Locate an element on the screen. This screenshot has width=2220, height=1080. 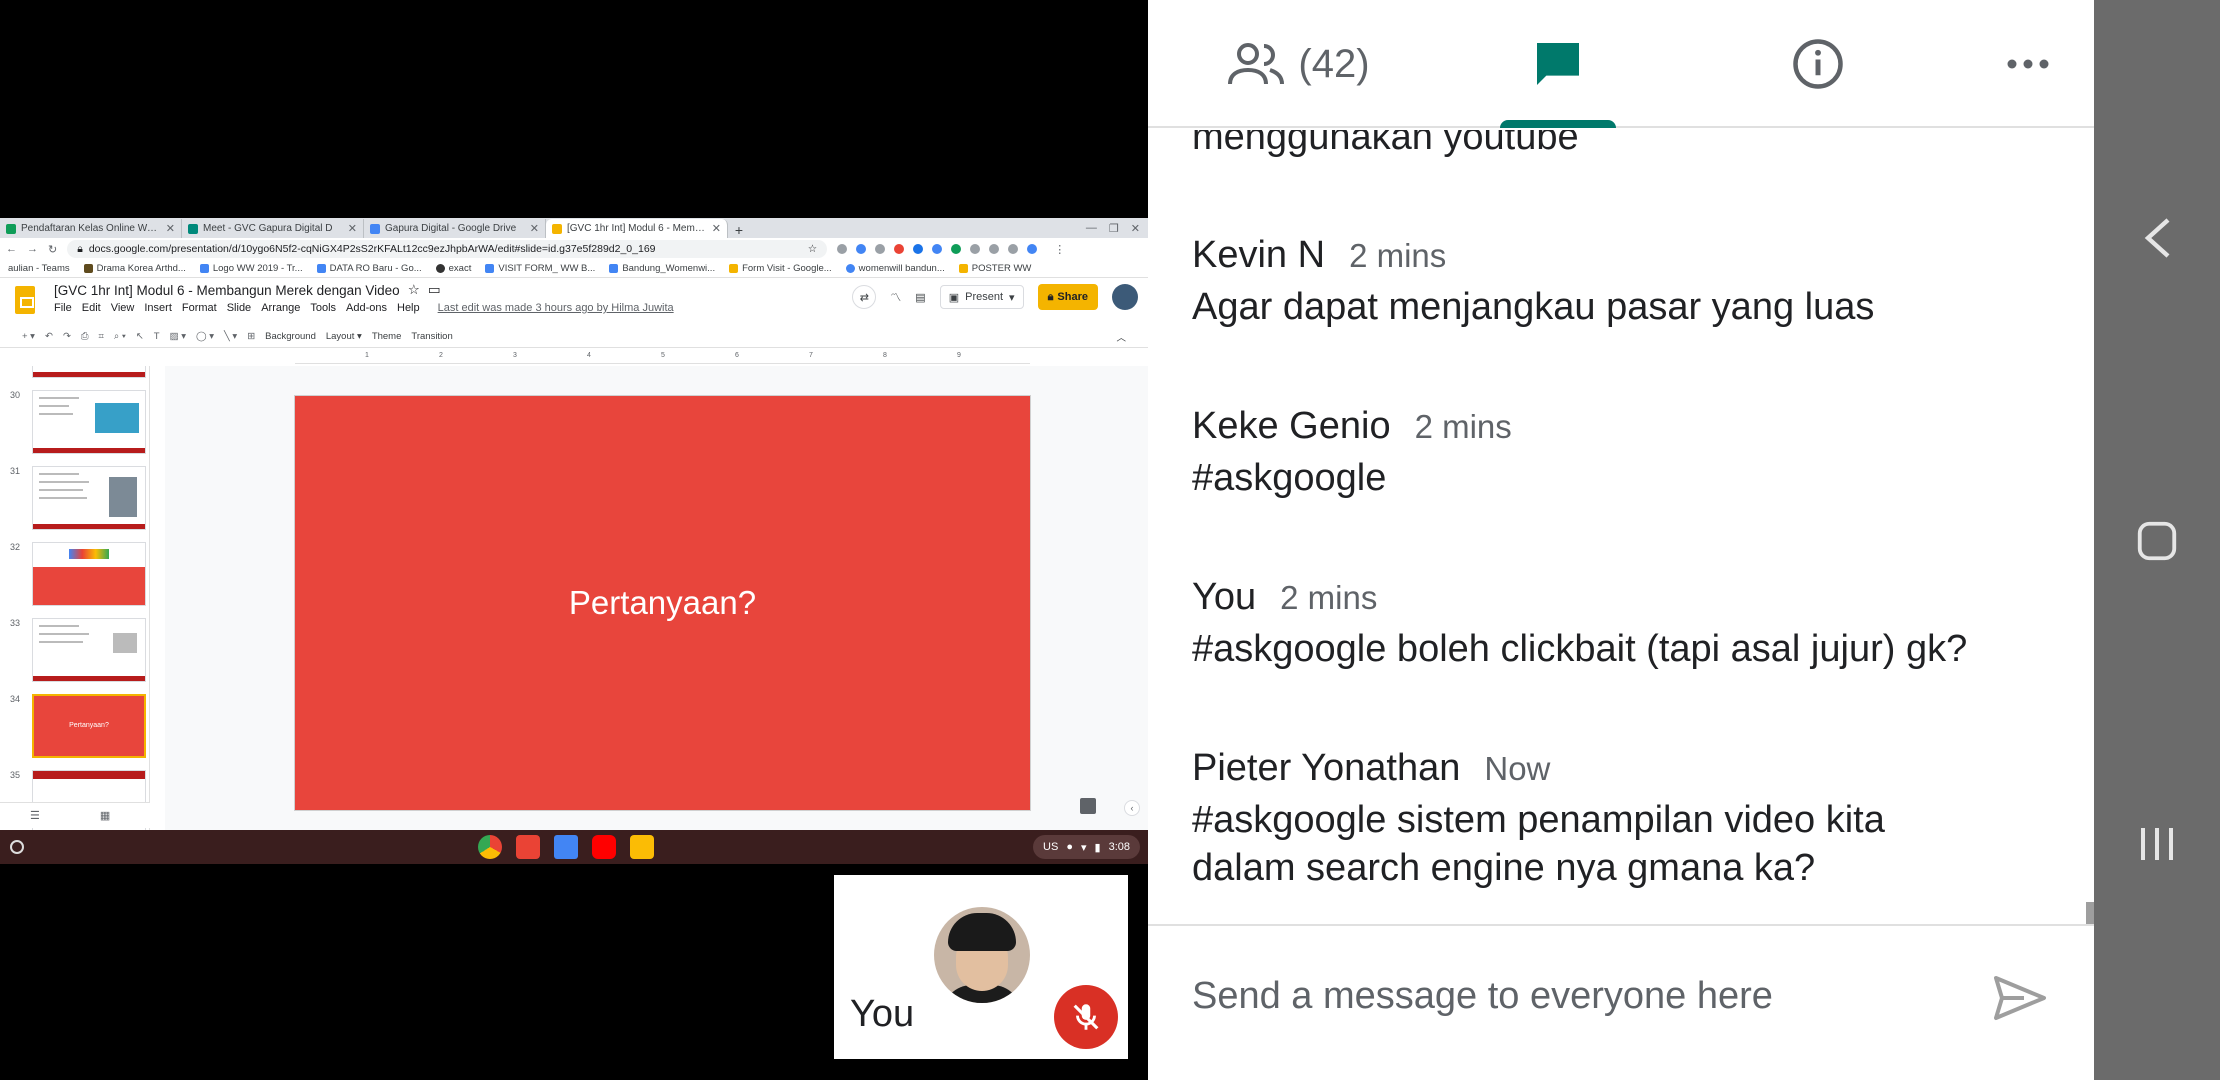
shape-icon: ◯ ▾ is located at coordinates (205, 336).